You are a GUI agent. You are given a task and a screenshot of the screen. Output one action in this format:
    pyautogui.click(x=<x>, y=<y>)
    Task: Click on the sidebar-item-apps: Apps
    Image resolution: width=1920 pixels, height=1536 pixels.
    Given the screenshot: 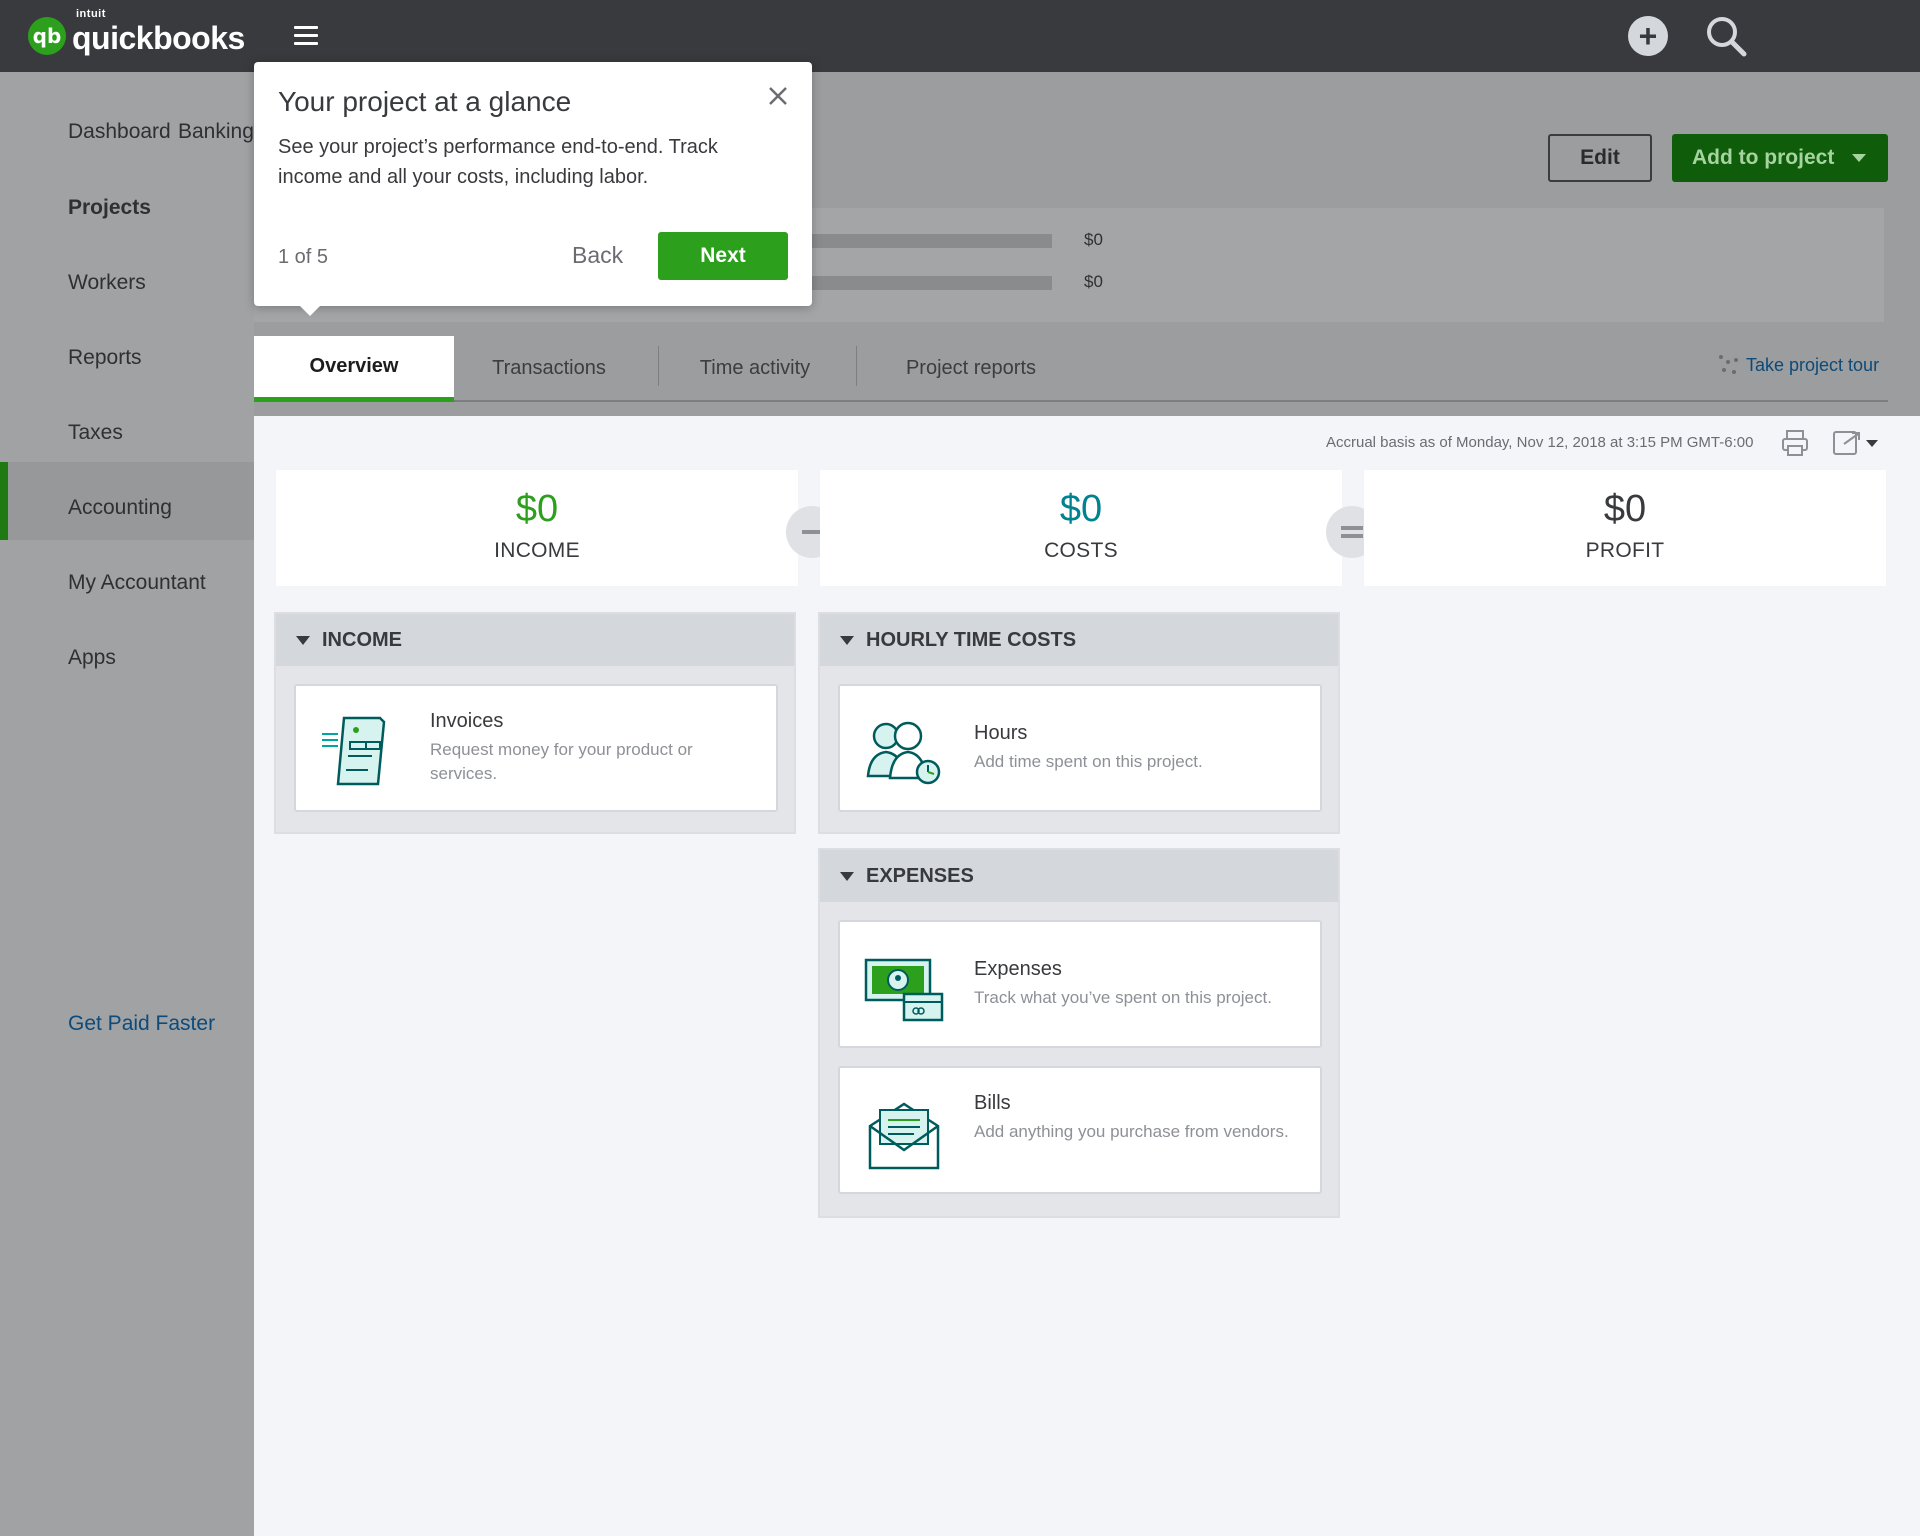 What is the action you would take?
    pyautogui.click(x=92, y=658)
    